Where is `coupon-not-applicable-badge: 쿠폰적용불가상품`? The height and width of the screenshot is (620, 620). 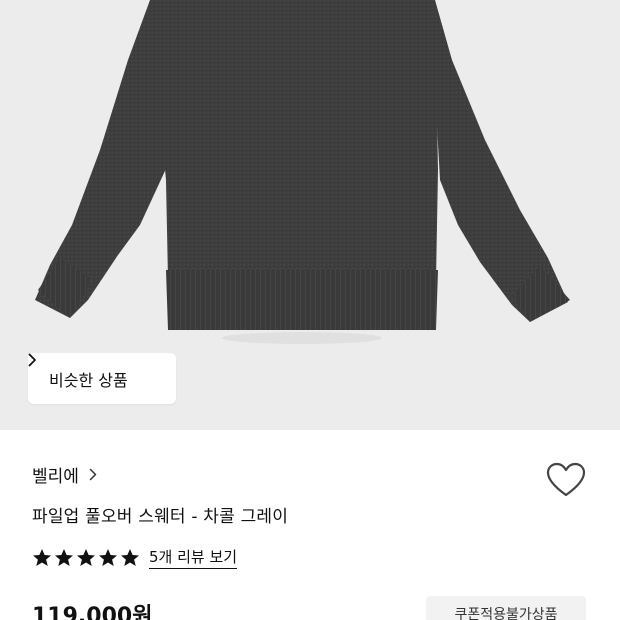
coupon-not-applicable-badge: 쿠폰적용불가상품 is located at coordinates (506, 608).